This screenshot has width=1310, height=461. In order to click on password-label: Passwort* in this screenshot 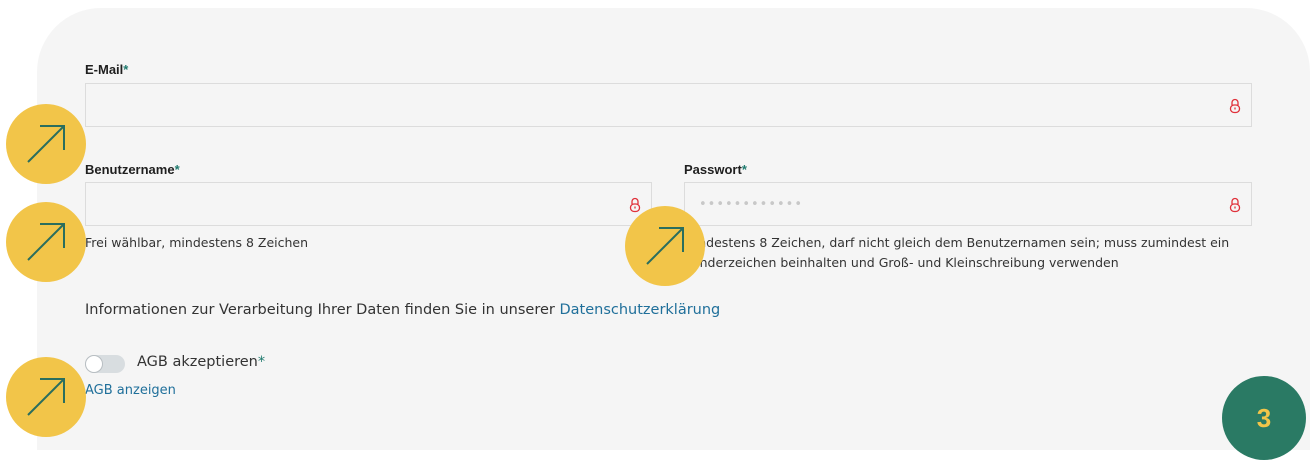, I will do `click(715, 169)`.